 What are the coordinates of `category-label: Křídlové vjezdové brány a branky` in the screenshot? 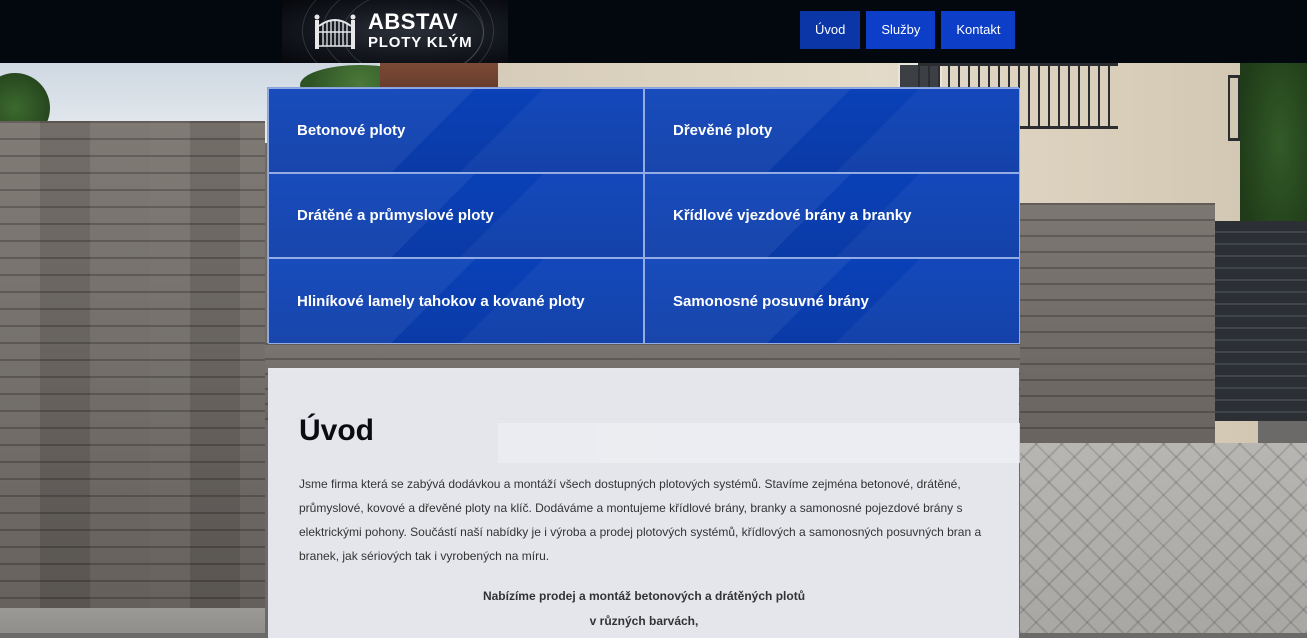 It's located at (792, 215).